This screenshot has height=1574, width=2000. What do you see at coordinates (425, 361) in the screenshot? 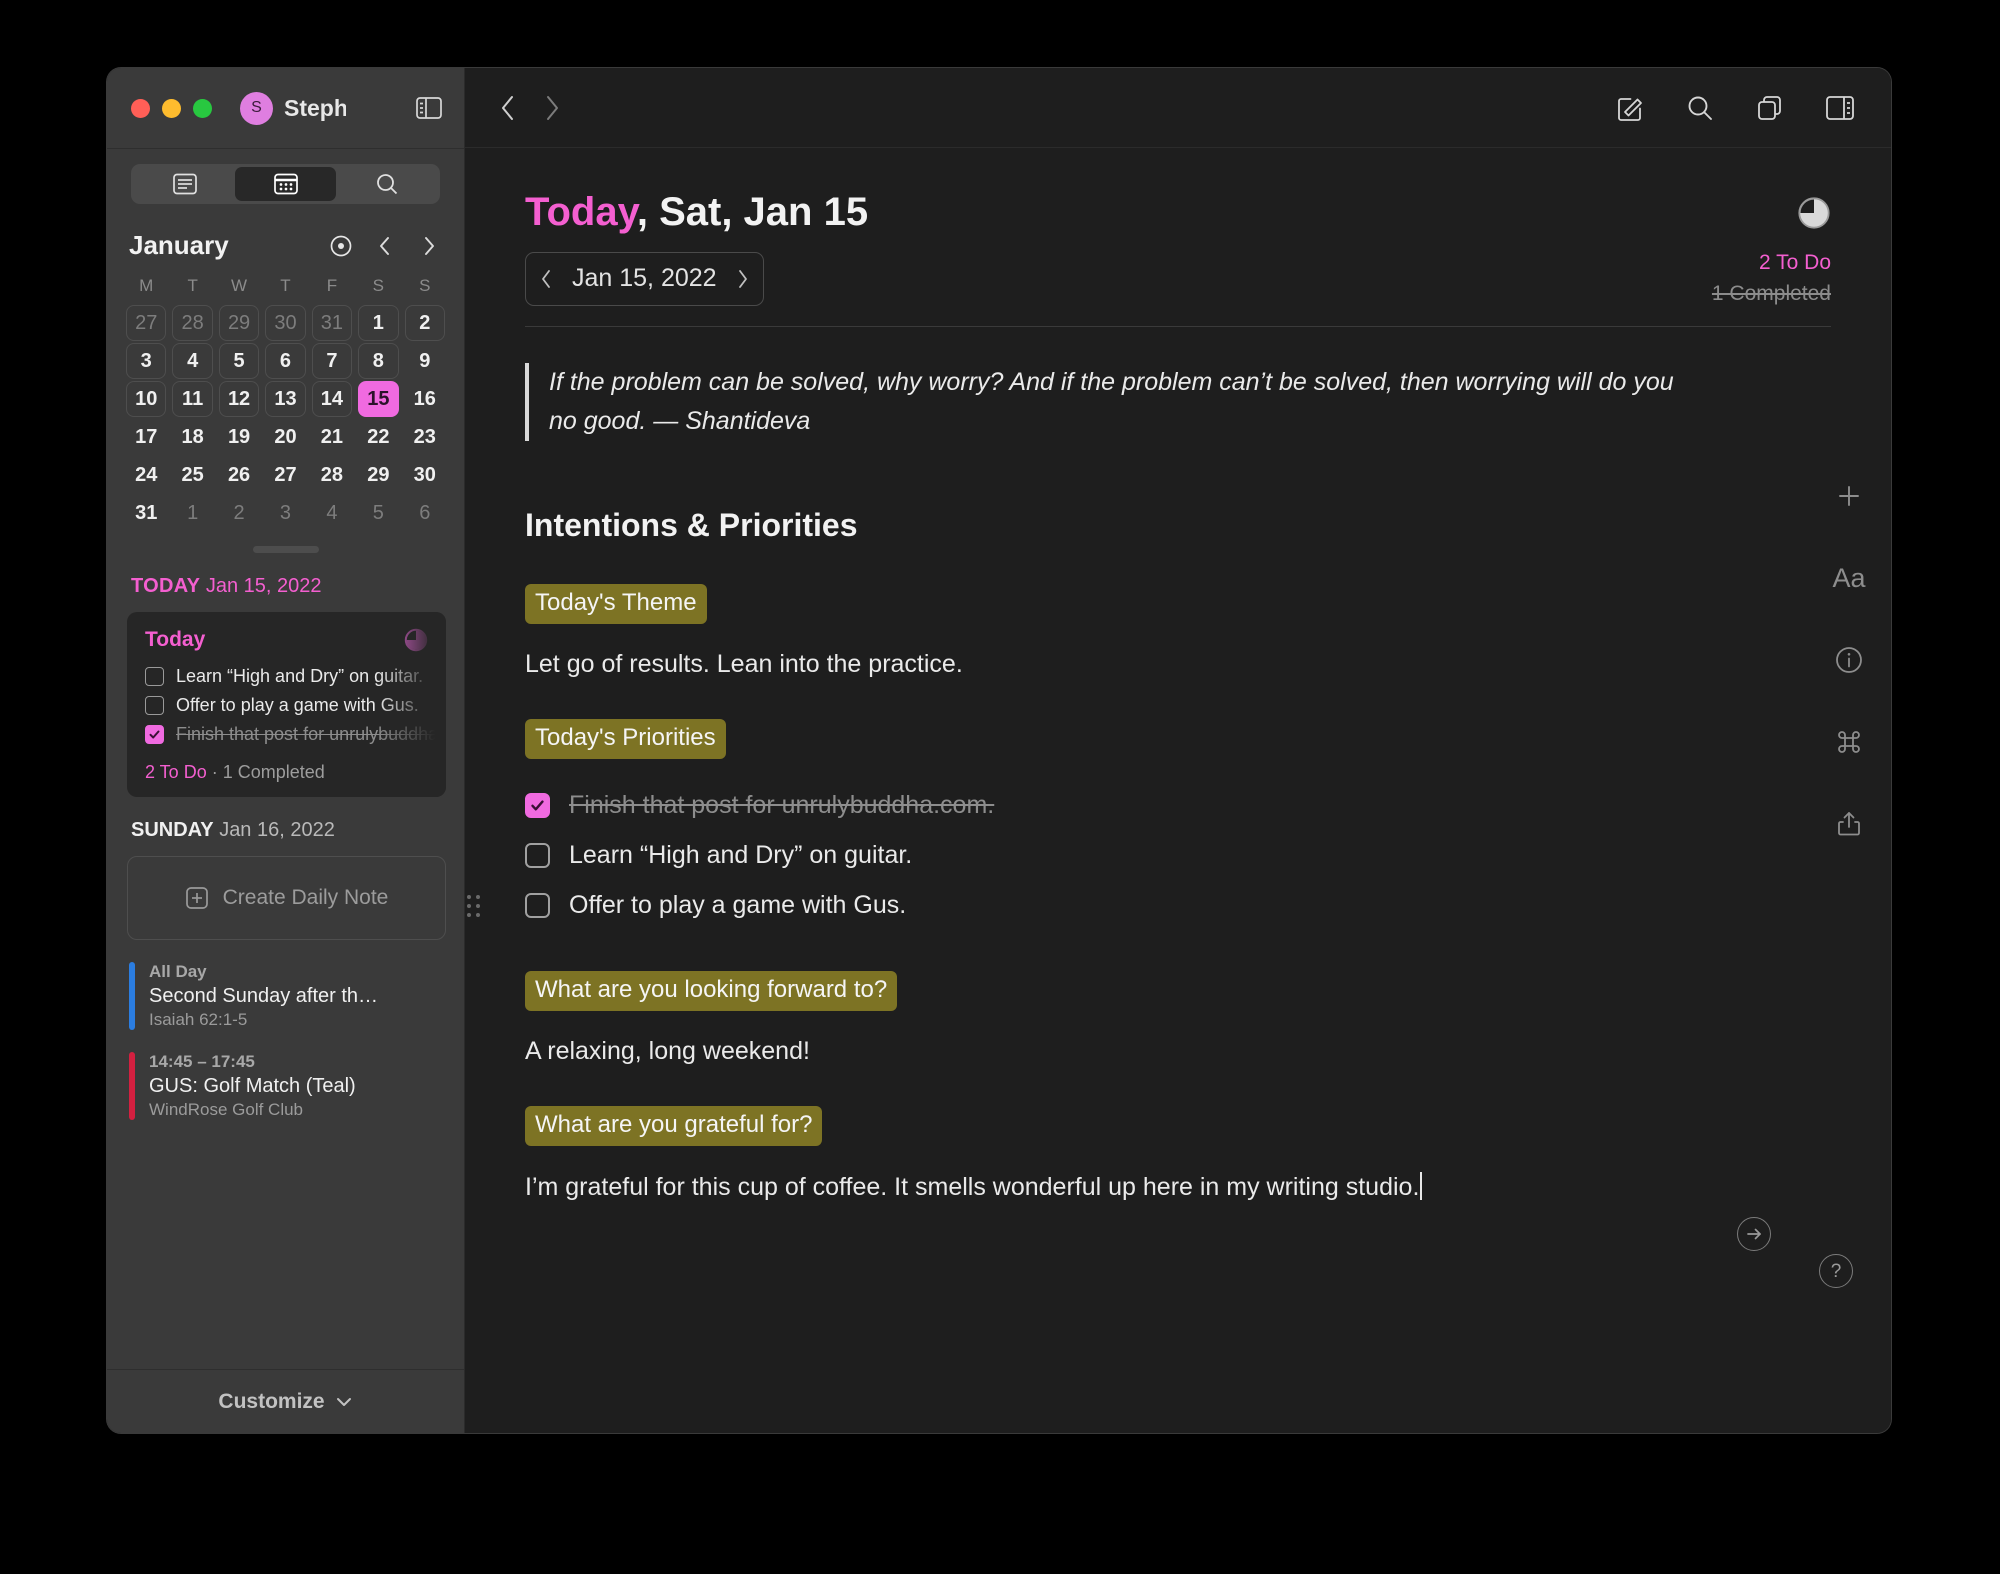
I see `calendar-day-9: 9` at bounding box center [425, 361].